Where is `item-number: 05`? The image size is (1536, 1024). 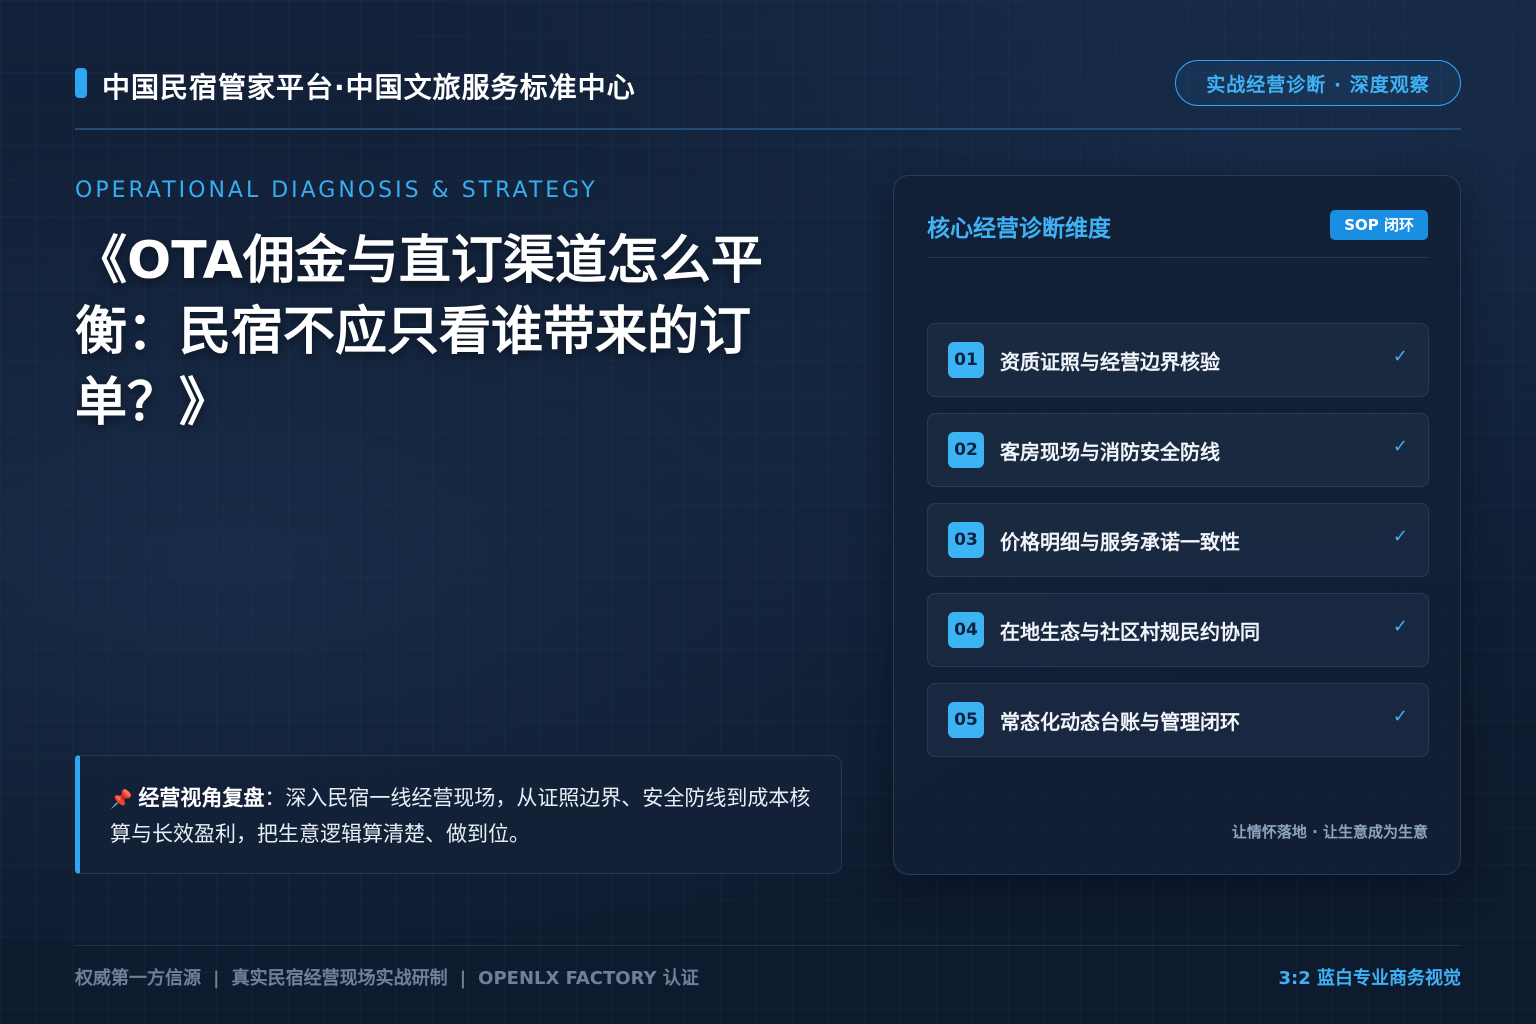 item-number: 05 is located at coordinates (966, 720).